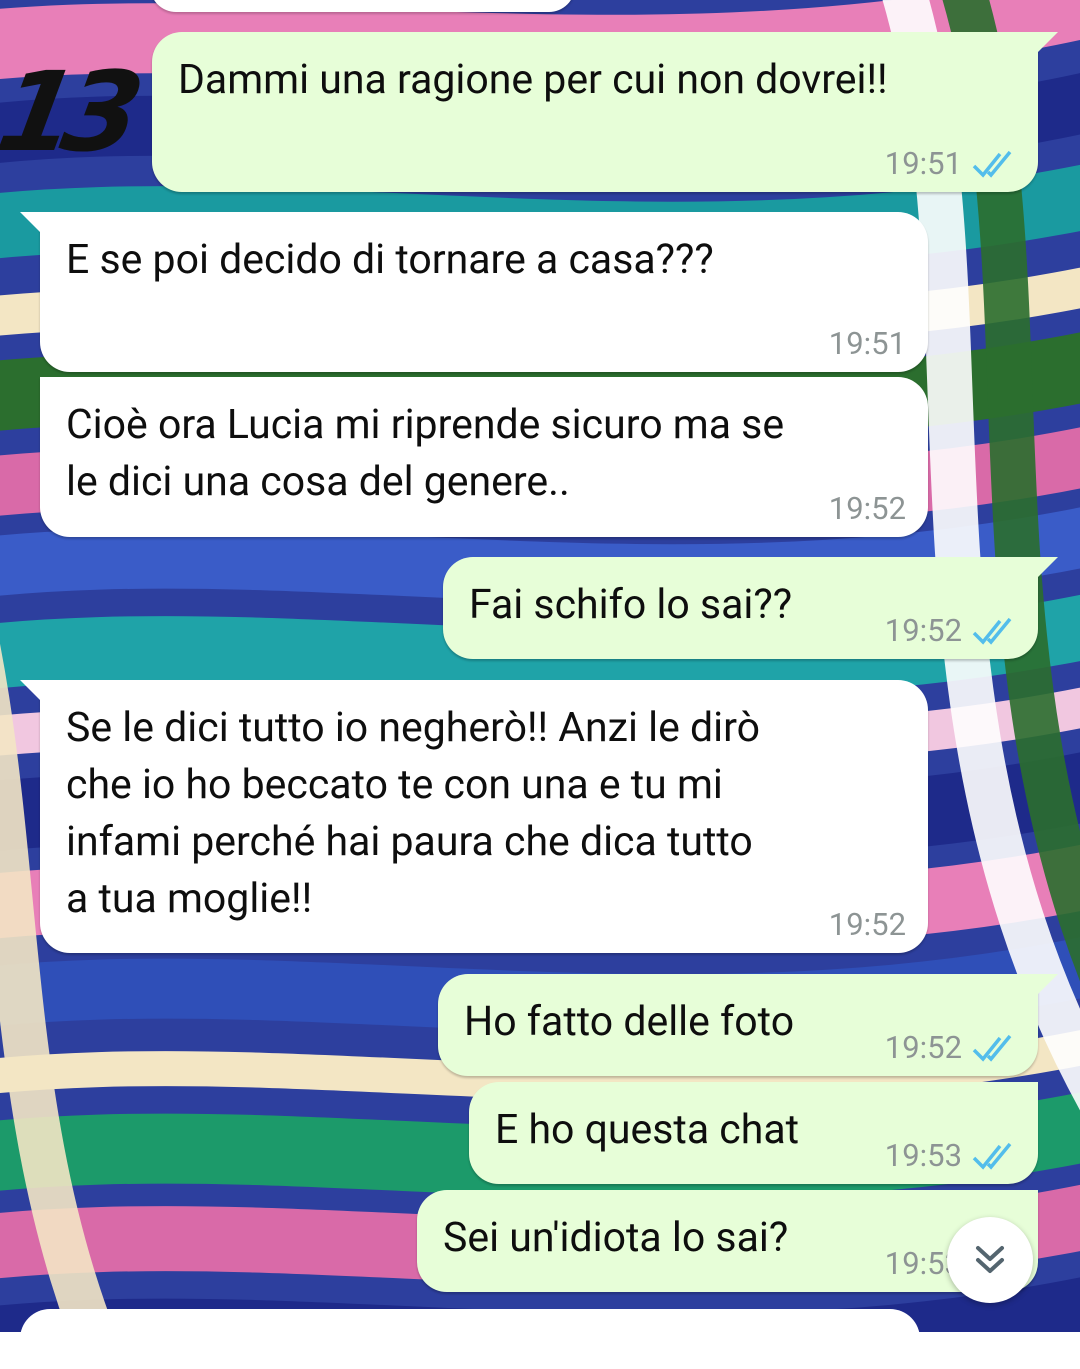 The height and width of the screenshot is (1369, 1080). Describe the element at coordinates (629, 1022) in the screenshot. I see `message-text: Ho fatto delle foto` at that location.